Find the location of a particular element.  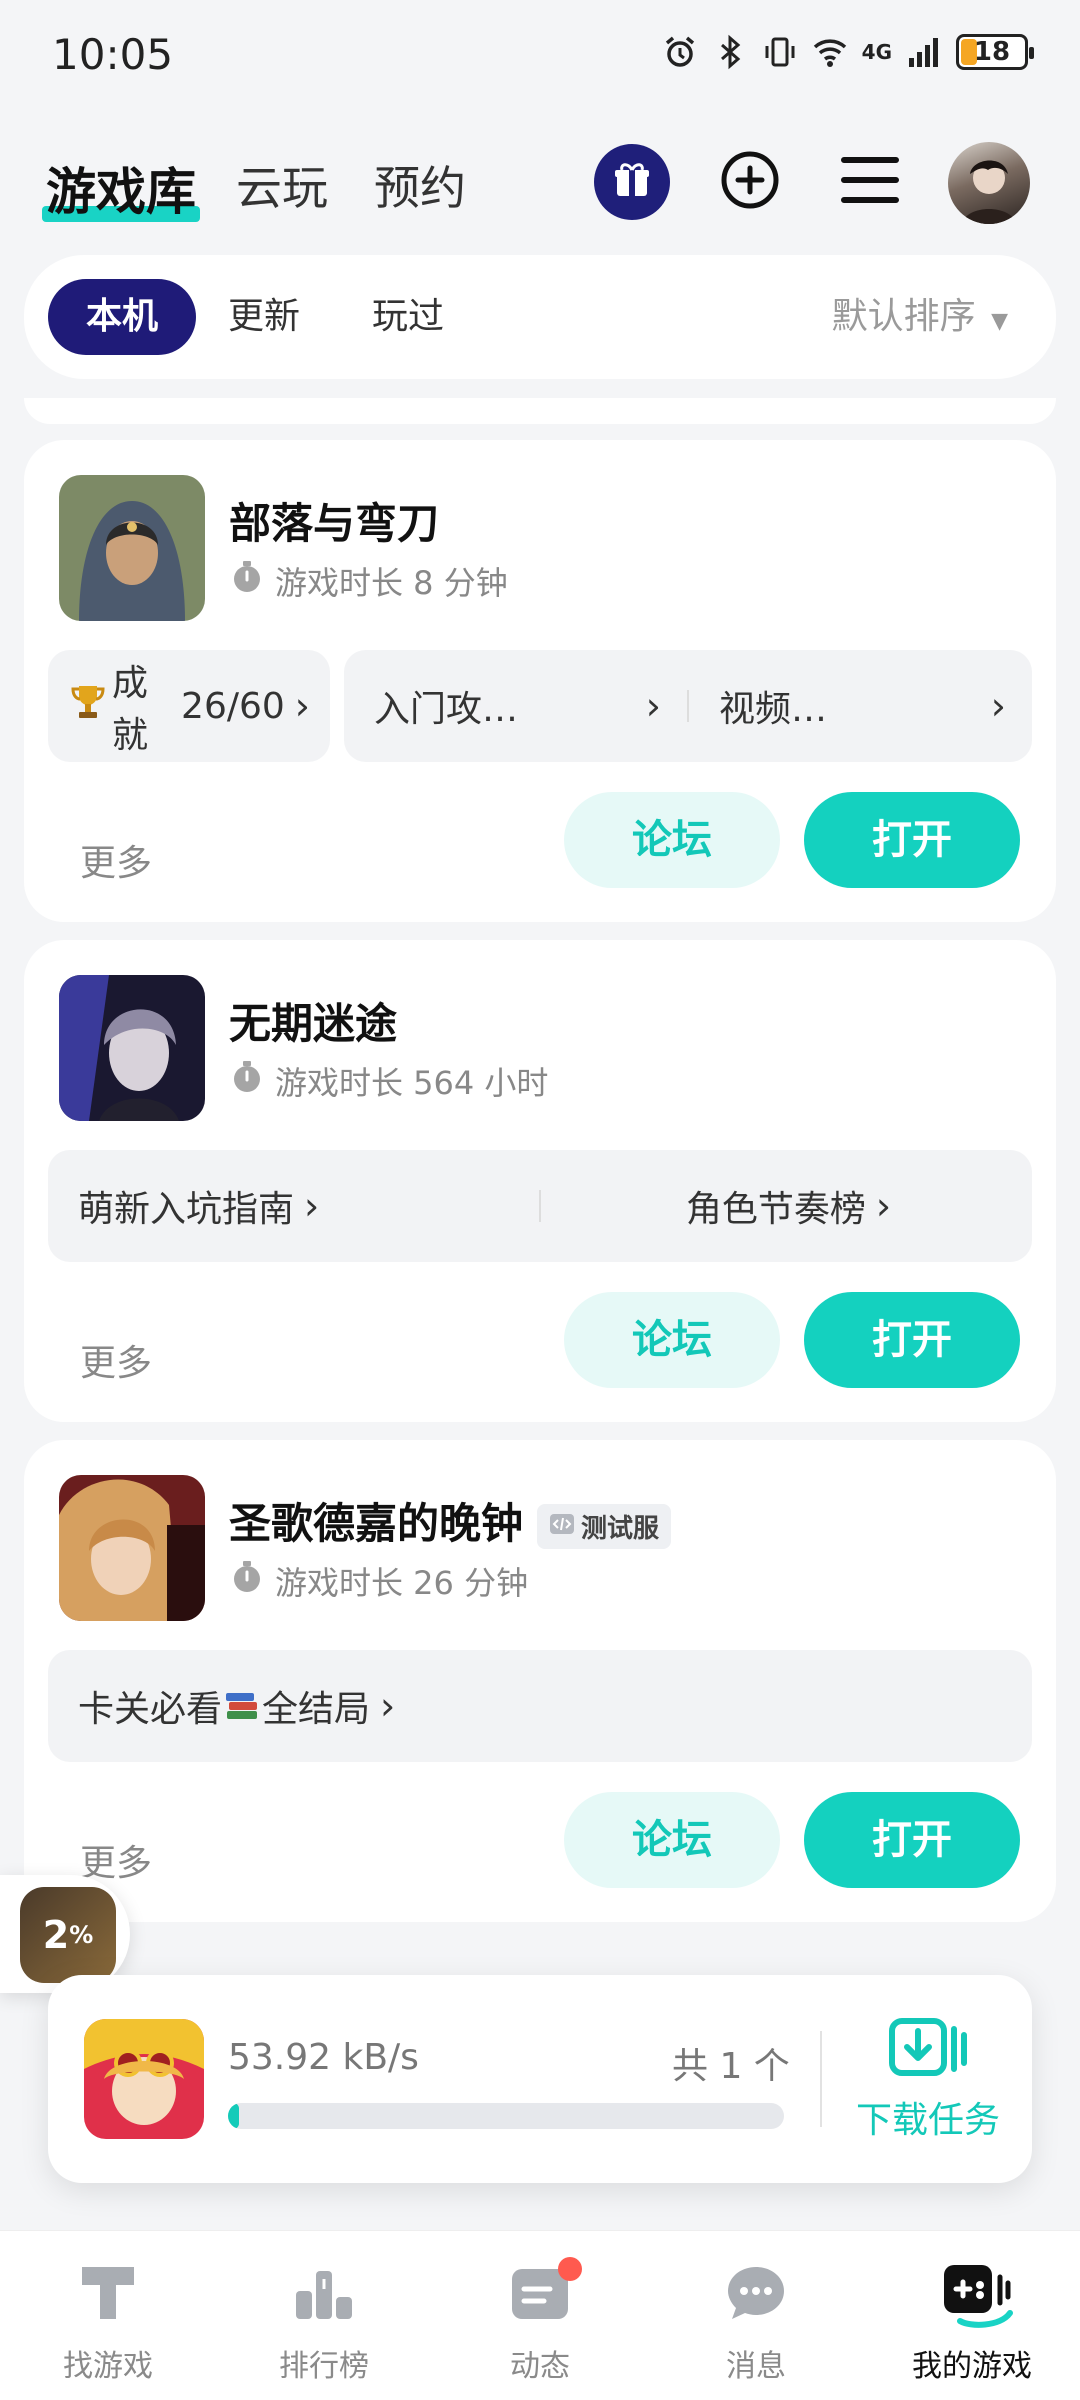

vibrate-icon is located at coordinates (780, 52).